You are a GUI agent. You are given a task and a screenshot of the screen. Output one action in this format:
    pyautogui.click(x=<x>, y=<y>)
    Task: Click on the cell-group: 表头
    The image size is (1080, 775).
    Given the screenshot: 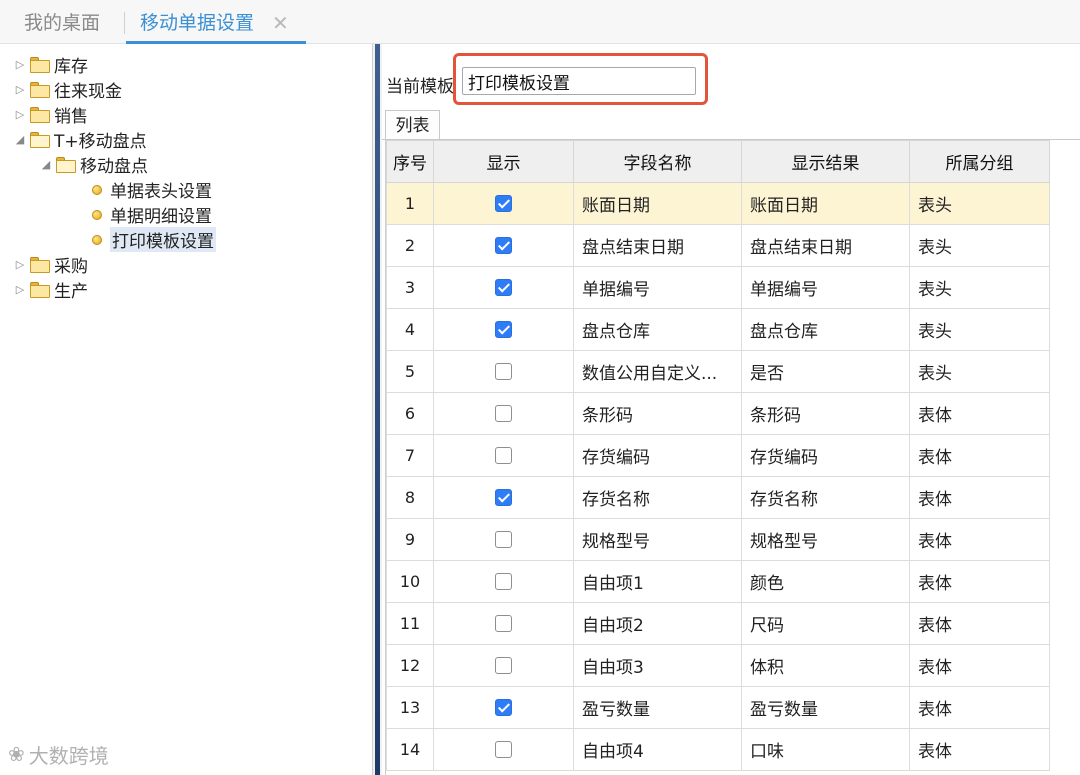 What is the action you would take?
    pyautogui.click(x=979, y=329)
    